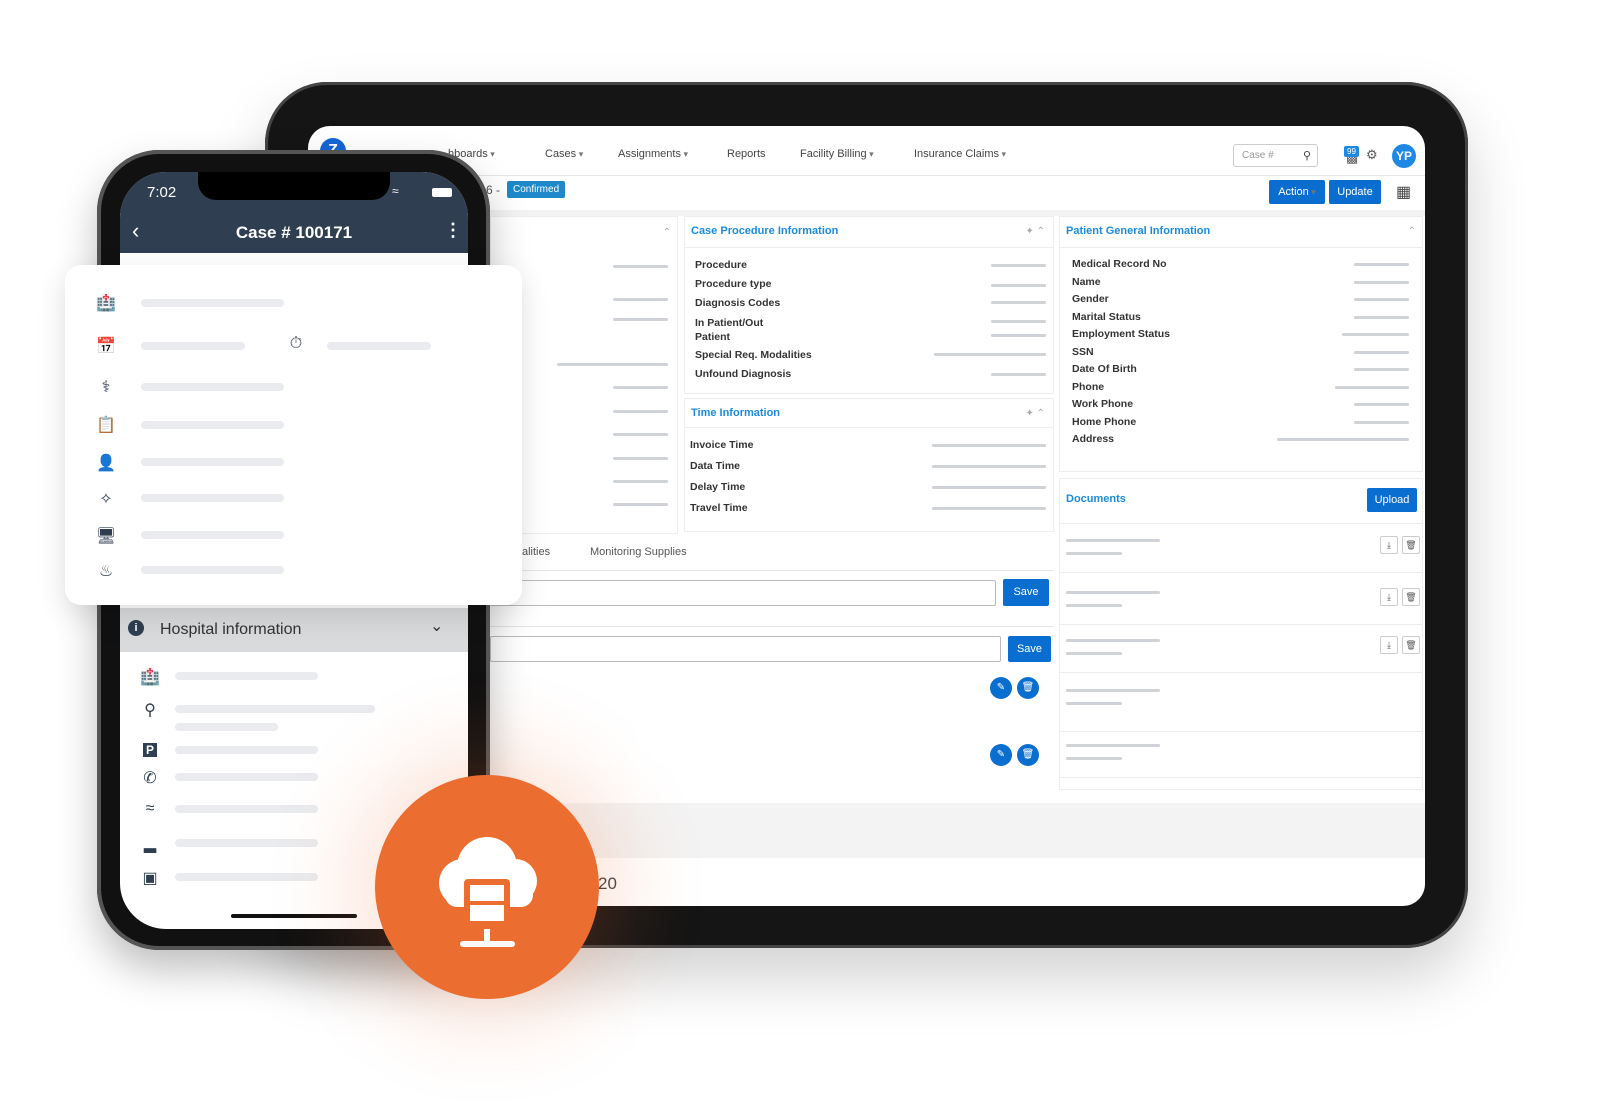 The width and height of the screenshot is (1620, 1120). Describe the element at coordinates (638, 552) in the screenshot. I see `tab-monitoring-supplies: Monitoring Supplies` at that location.